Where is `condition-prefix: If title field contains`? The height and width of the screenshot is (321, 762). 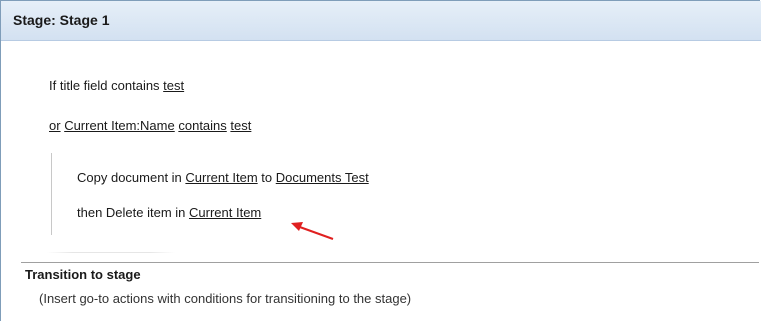 condition-prefix: If title field contains is located at coordinates (106, 85).